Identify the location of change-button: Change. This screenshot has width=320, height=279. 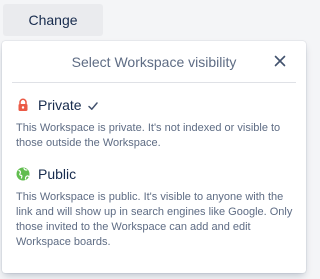
(53, 20).